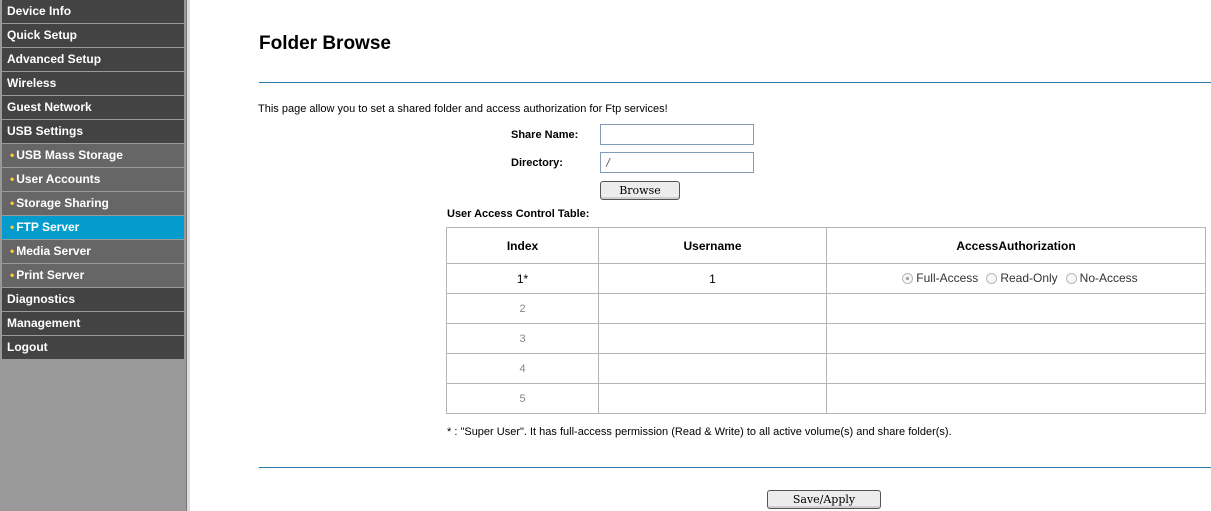 The height and width of the screenshot is (511, 1211). Describe the element at coordinates (1071, 279) in the screenshot. I see `radio-no-access` at that location.